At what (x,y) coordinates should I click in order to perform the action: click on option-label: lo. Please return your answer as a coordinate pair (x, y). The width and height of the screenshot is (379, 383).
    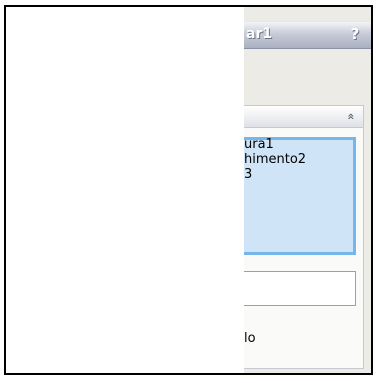
    Looking at the image, I should click on (250, 338).